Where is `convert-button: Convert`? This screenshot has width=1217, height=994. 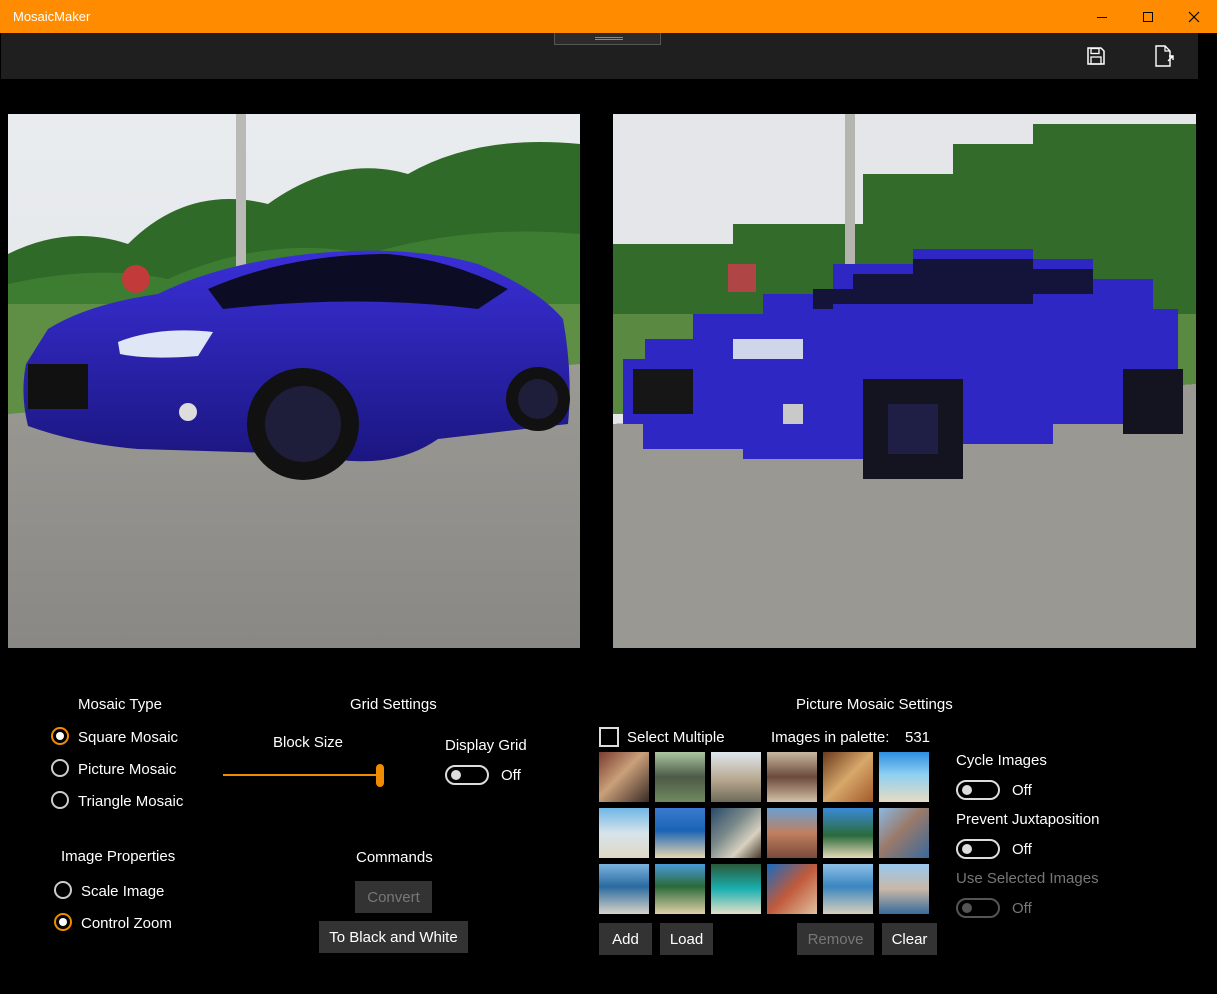 convert-button: Convert is located at coordinates (393, 897).